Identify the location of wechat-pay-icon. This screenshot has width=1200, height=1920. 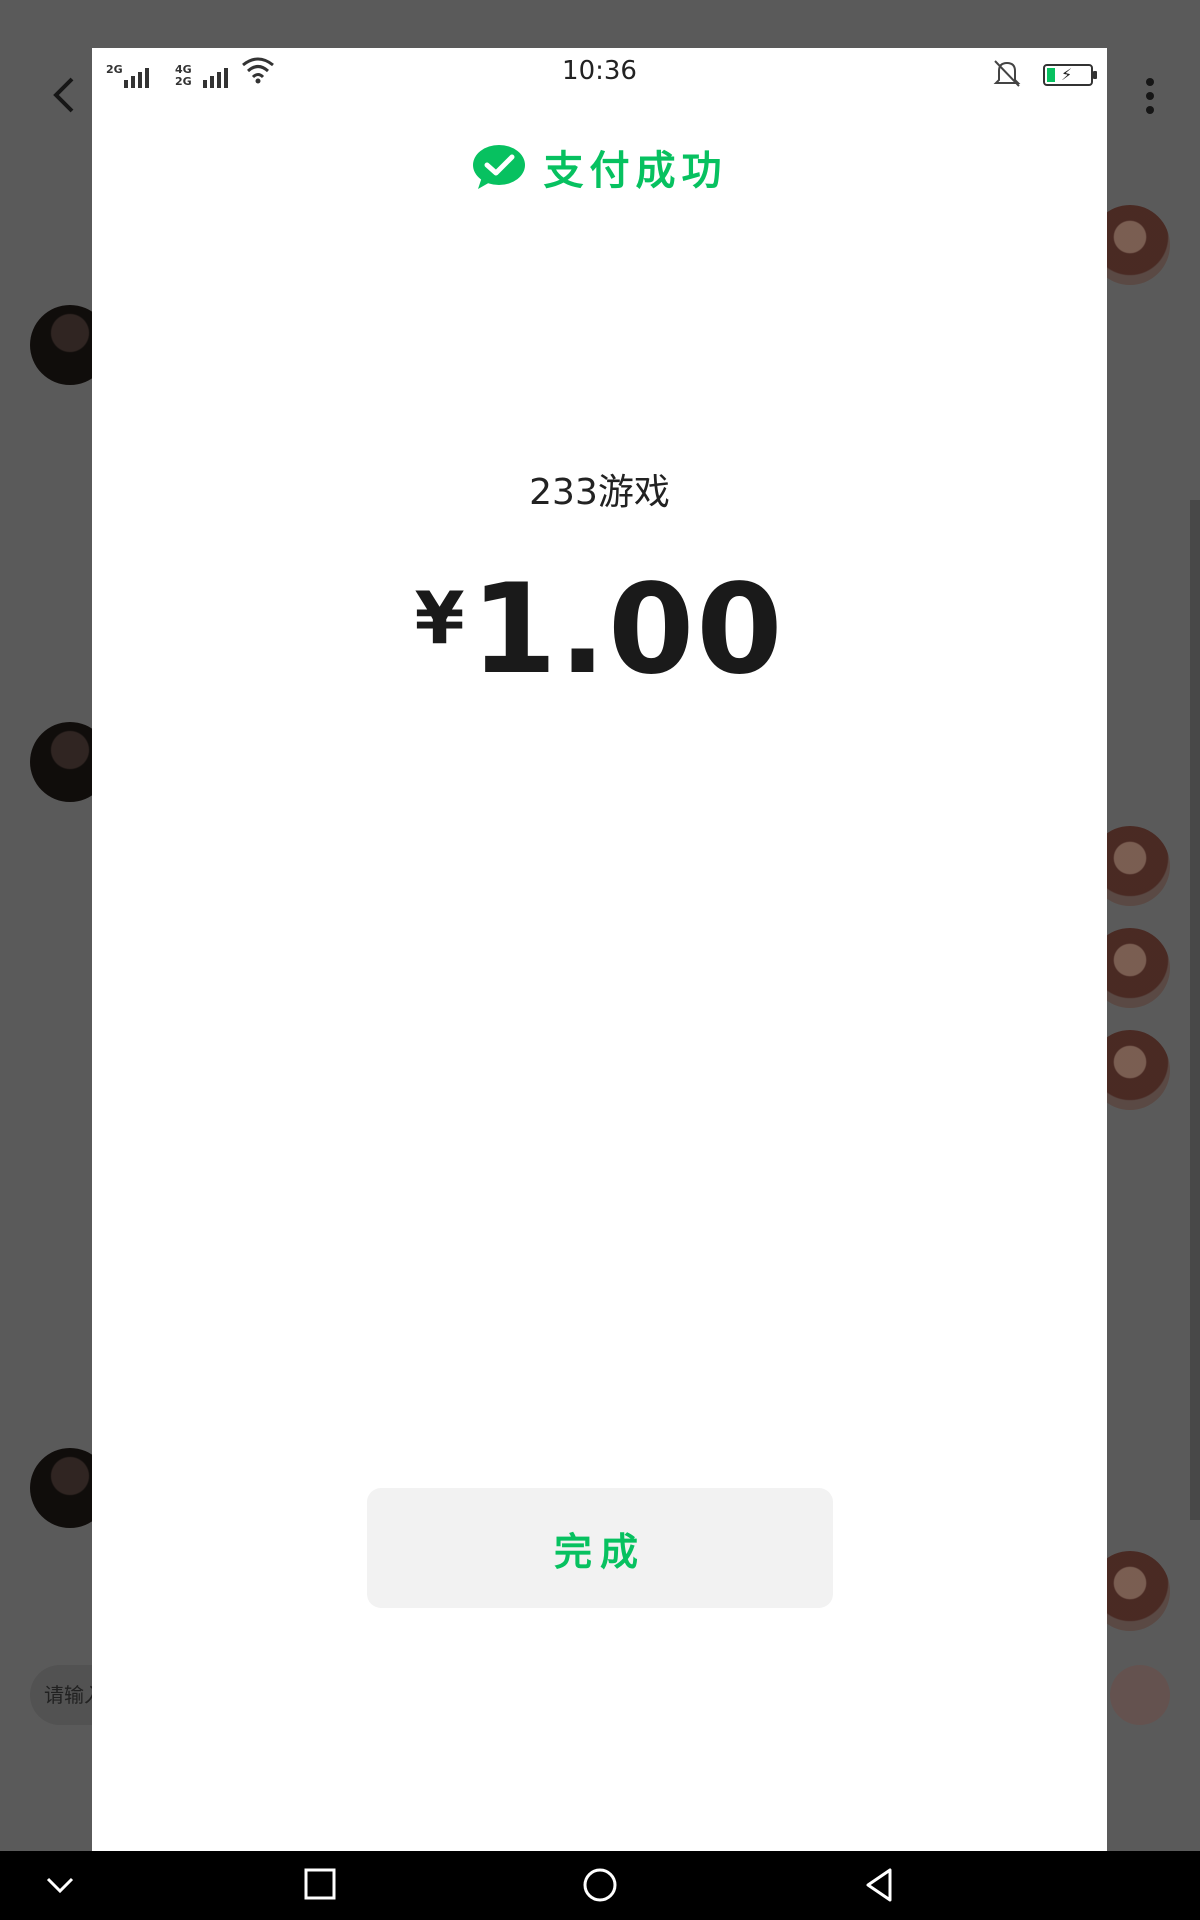
(499, 167).